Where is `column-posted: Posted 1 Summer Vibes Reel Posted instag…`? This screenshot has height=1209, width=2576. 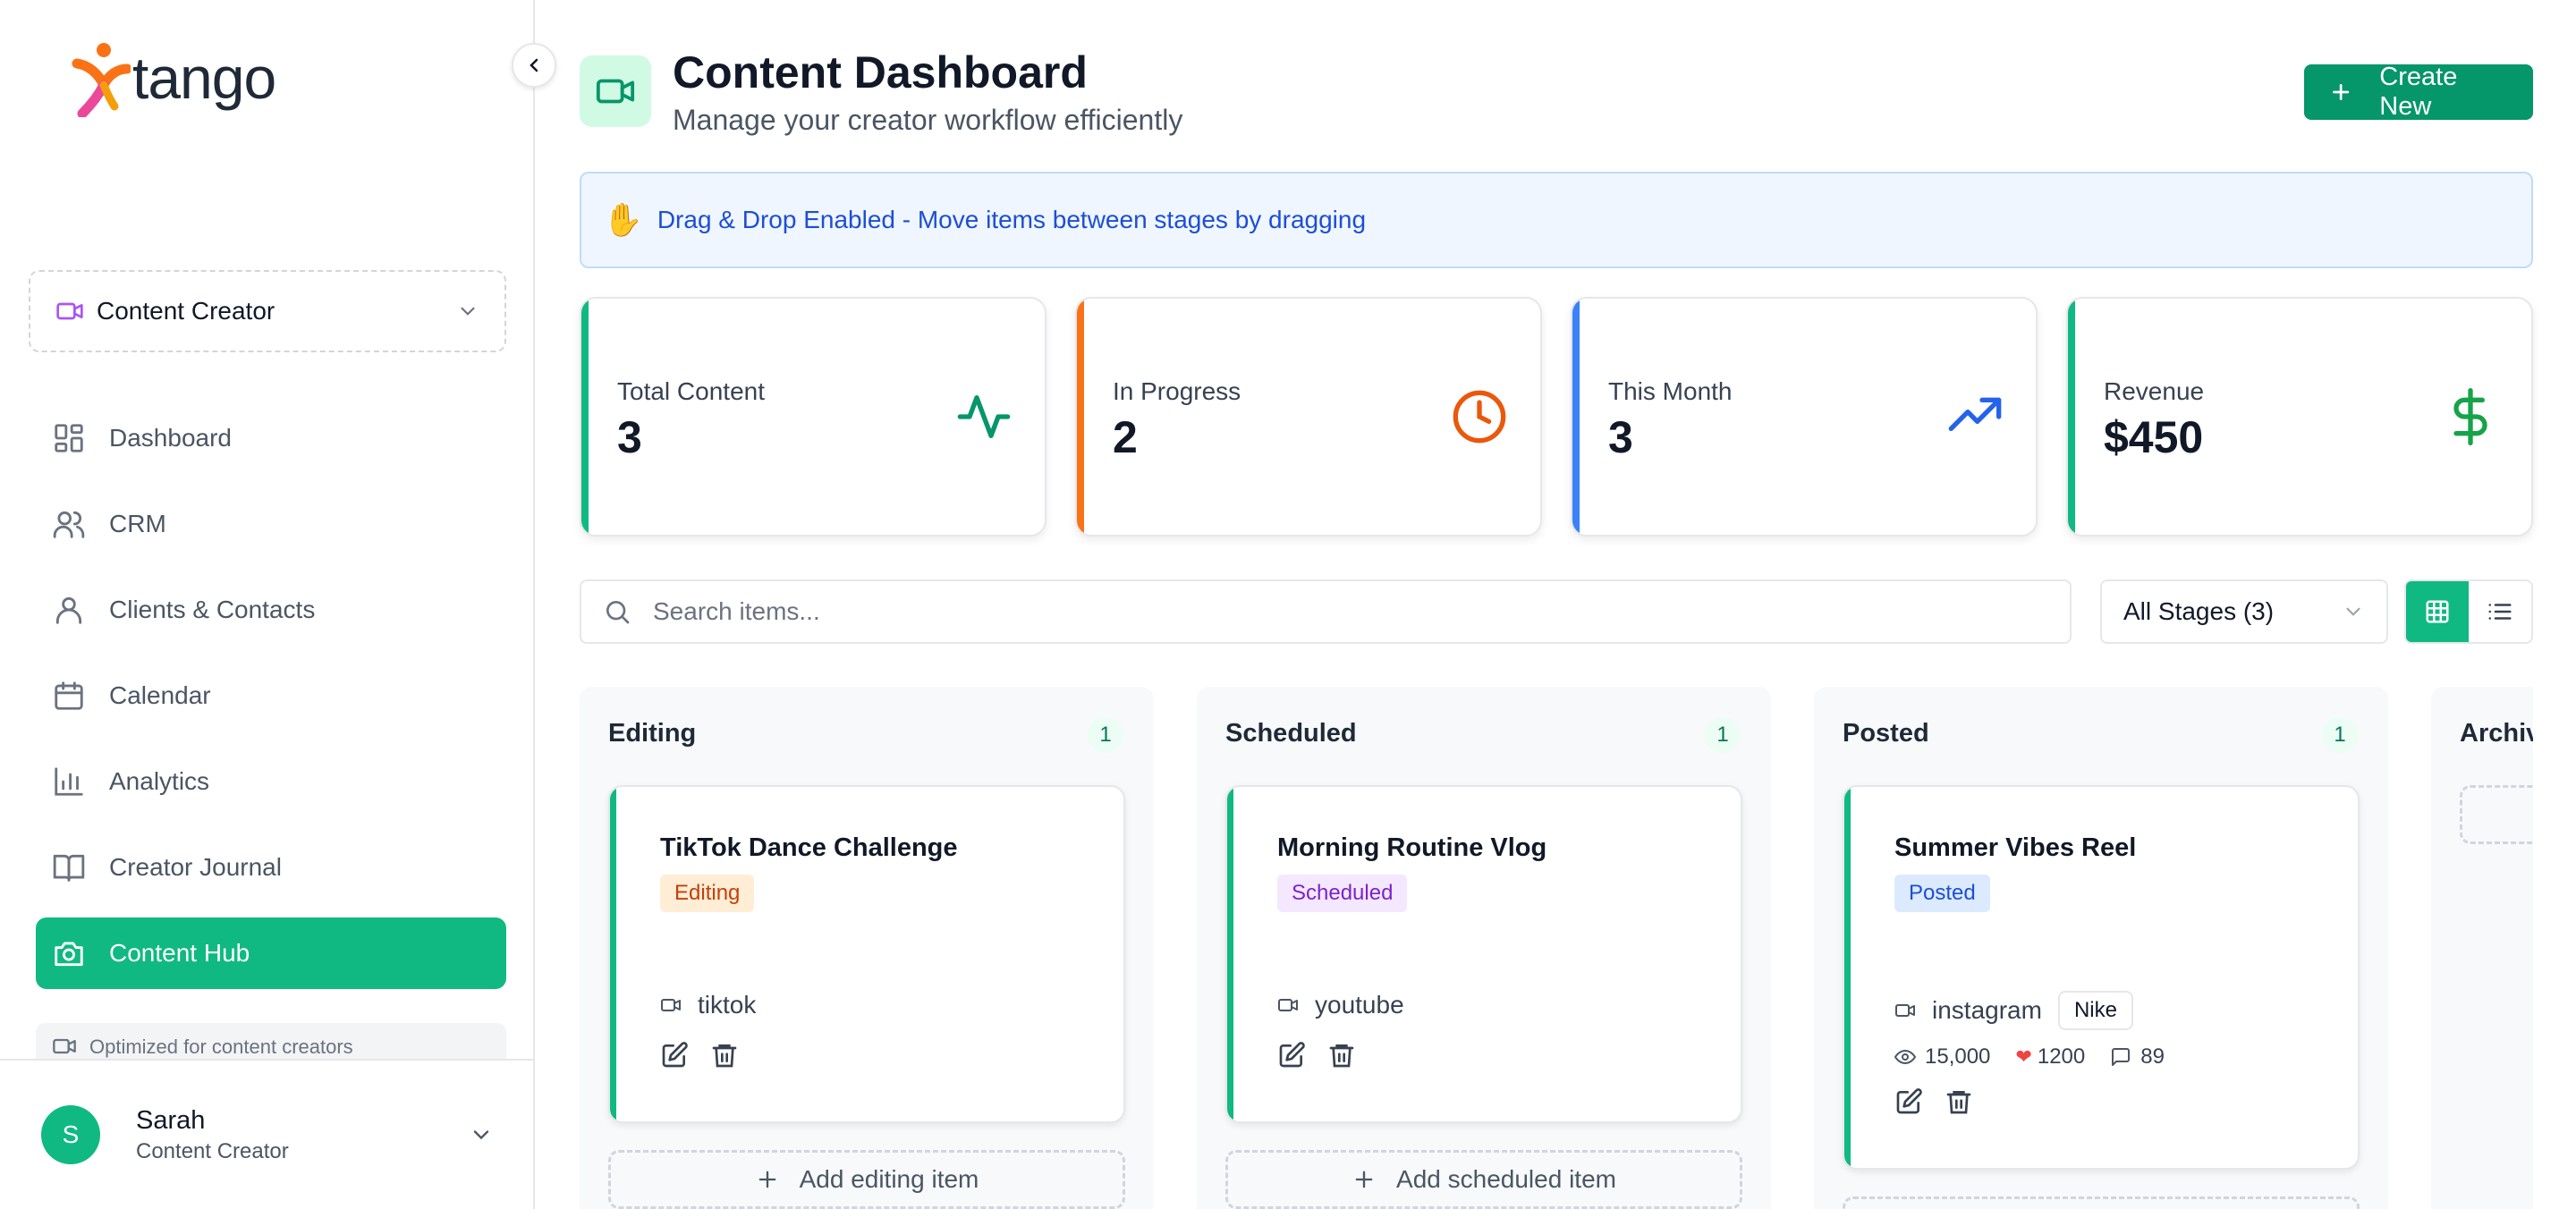
column-posted: Posted 1 Summer Vibes Reel Posted instag… is located at coordinates (2101, 948).